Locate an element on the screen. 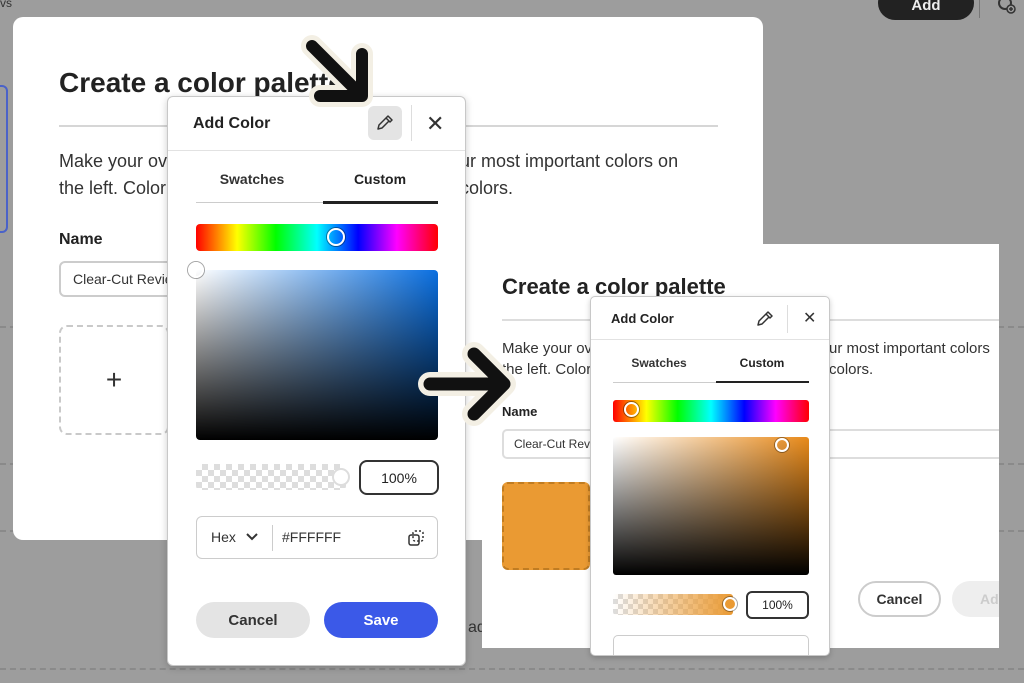  description-line1-start: Make your ov is located at coordinates (113, 161).